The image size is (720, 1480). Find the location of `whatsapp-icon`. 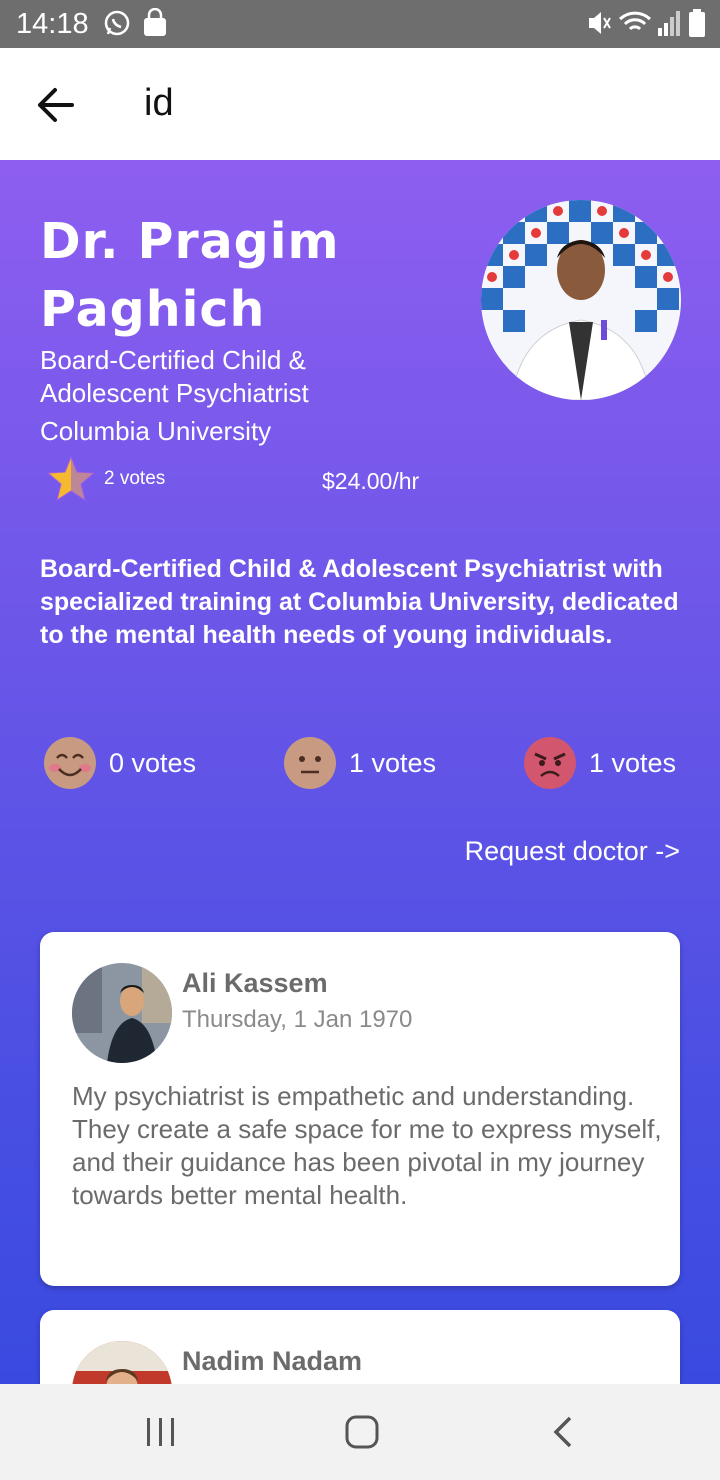

whatsapp-icon is located at coordinates (117, 23).